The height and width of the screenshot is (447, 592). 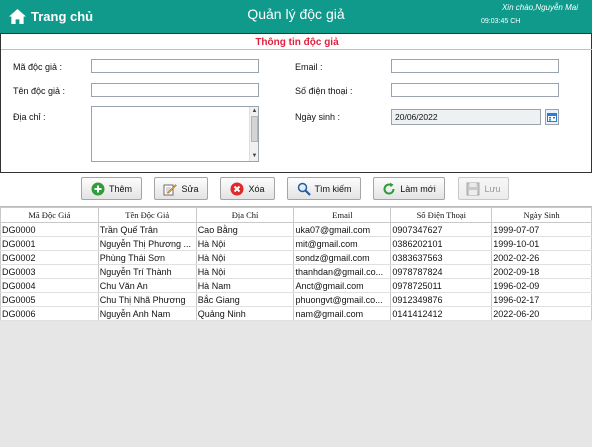 I want to click on ngay-sinh-datepicker: 20/06/2022, so click(x=466, y=117).